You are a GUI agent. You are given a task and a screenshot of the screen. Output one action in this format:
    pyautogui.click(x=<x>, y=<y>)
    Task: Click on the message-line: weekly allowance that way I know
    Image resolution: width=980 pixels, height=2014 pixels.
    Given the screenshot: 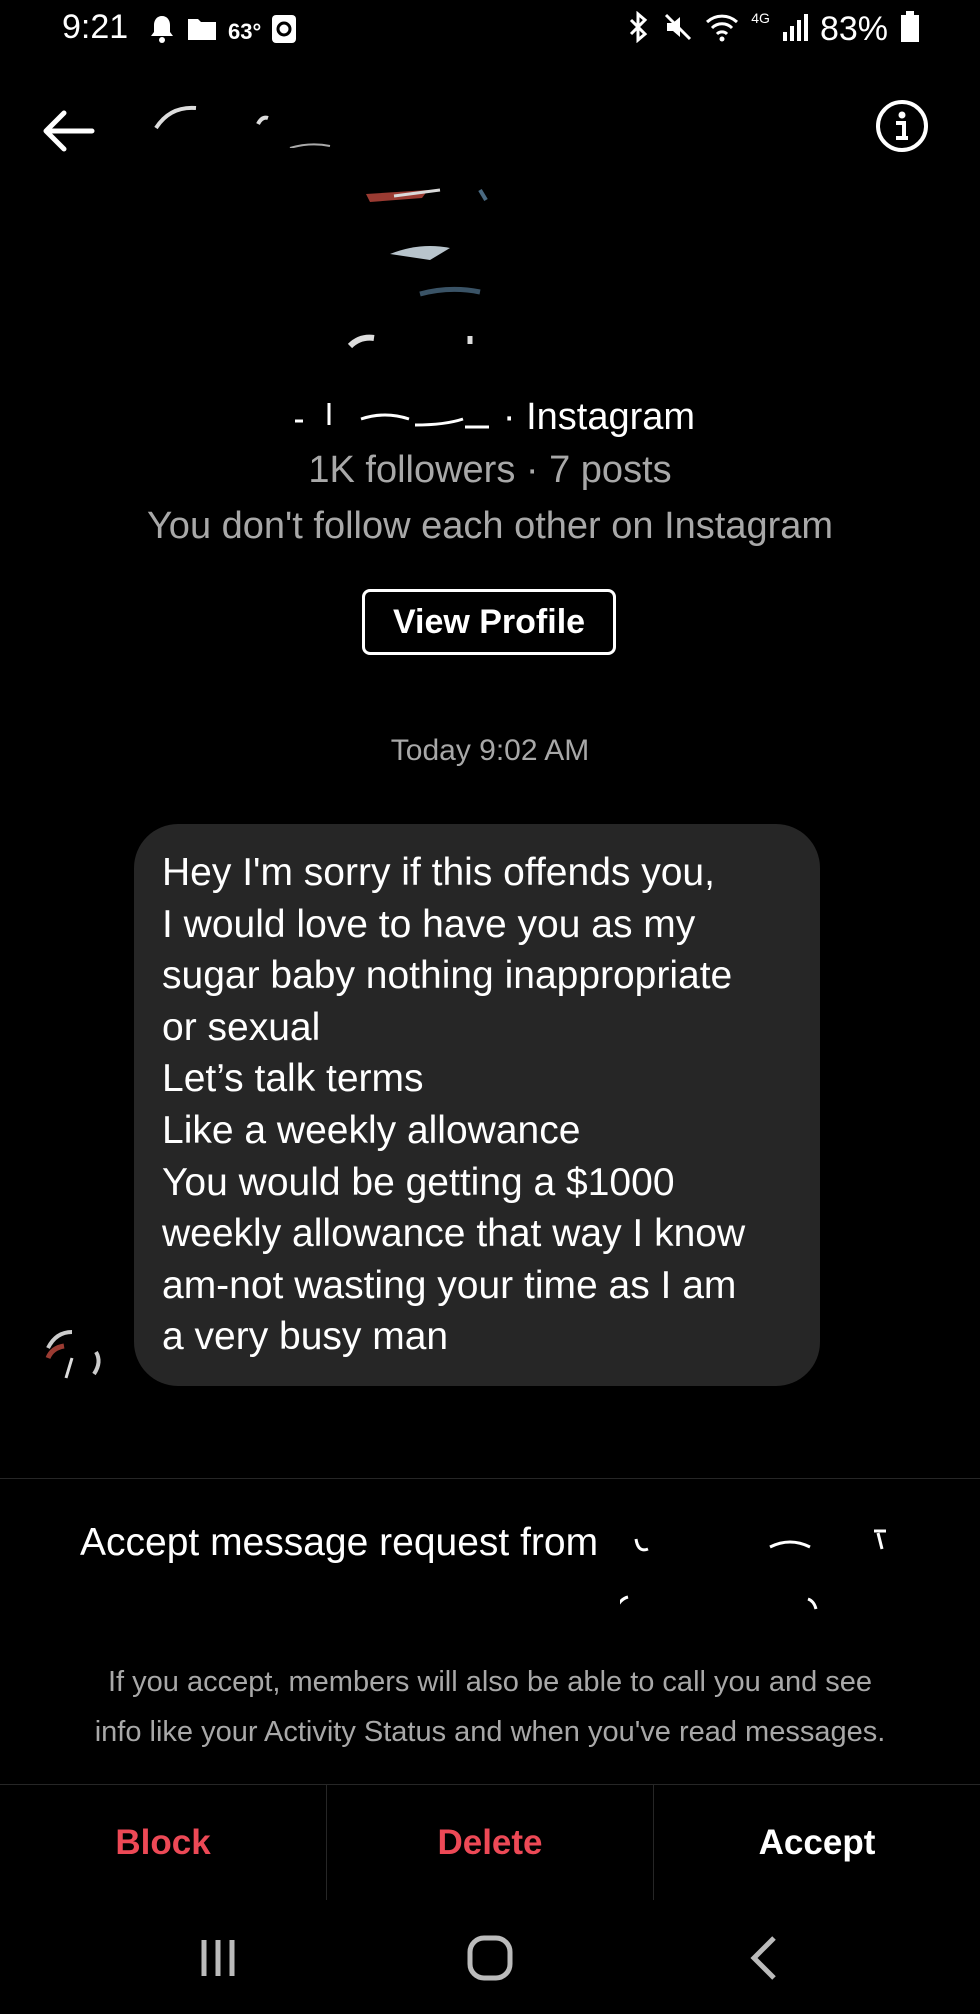 What is the action you would take?
    pyautogui.click(x=454, y=1234)
    